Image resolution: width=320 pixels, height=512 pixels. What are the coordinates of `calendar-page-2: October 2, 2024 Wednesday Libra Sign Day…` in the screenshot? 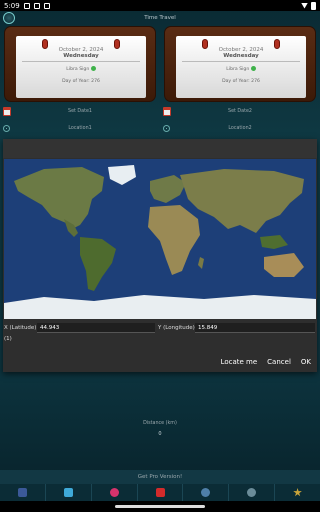 It's located at (241, 67).